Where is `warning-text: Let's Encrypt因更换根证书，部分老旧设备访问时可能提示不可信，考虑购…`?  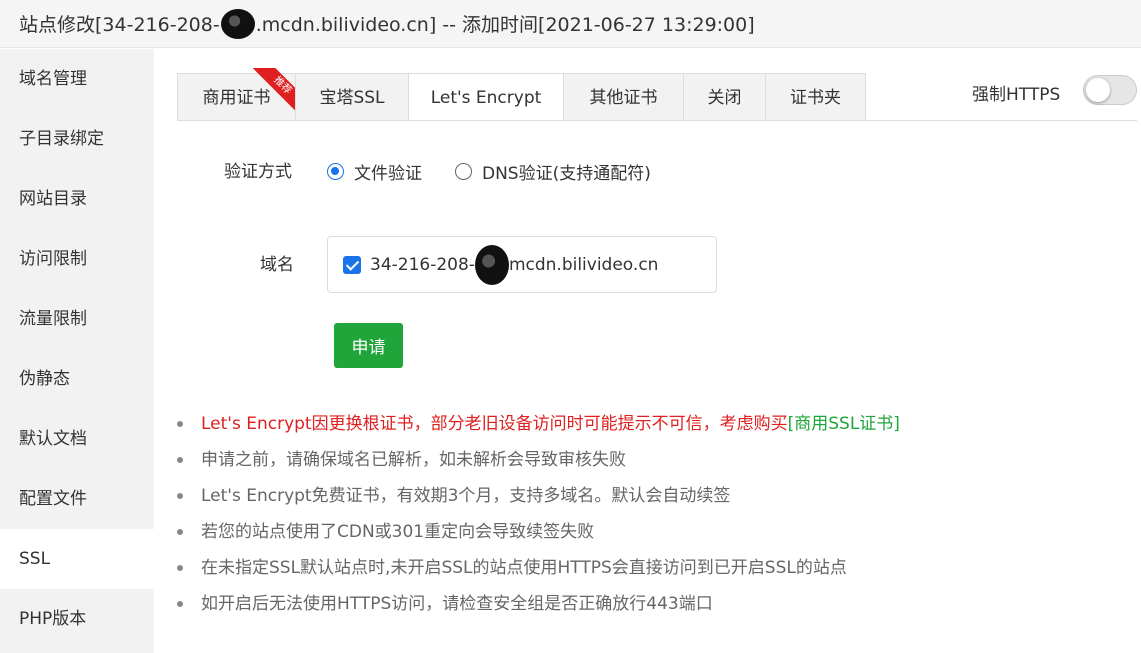 warning-text: Let's Encrypt因更换根证书，部分老旧设备访问时可能提示不可信，考虑购… is located at coordinates (494, 424).